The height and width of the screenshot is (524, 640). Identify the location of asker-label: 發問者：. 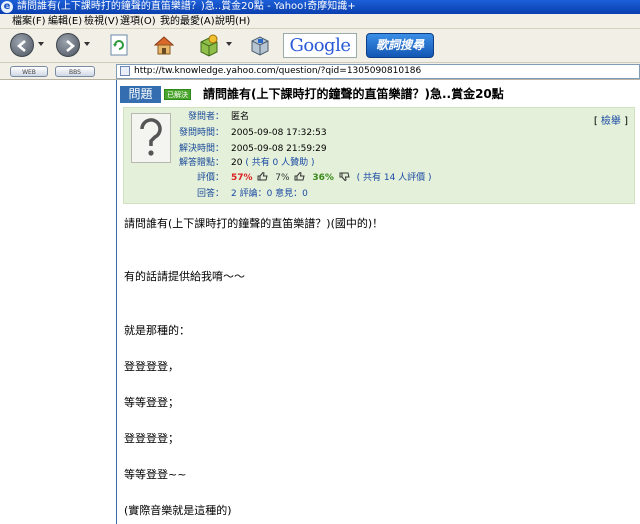
(205, 117).